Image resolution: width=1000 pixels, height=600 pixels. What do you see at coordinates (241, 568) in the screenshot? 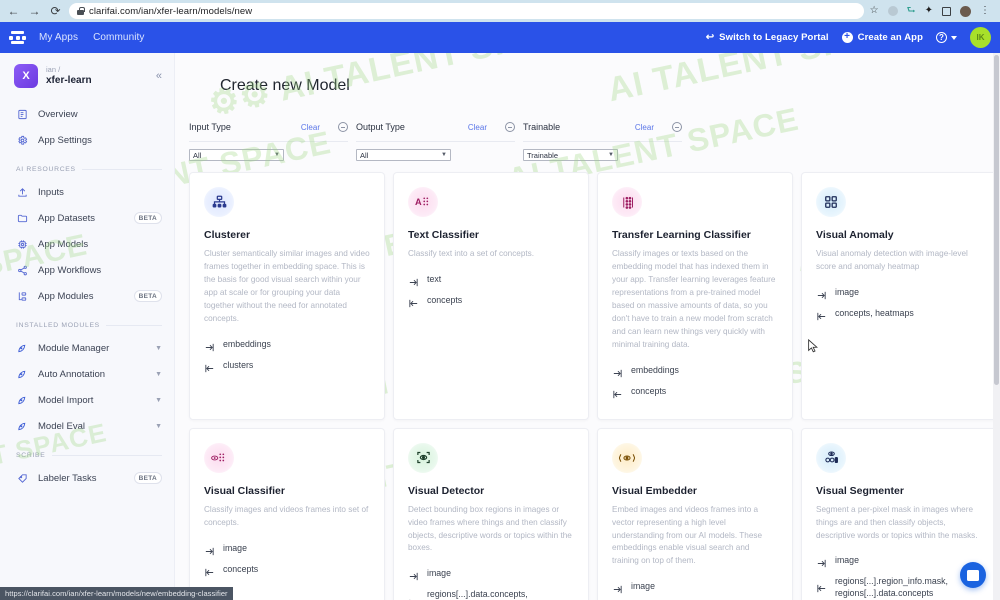
I see `card-output-value: concepts` at bounding box center [241, 568].